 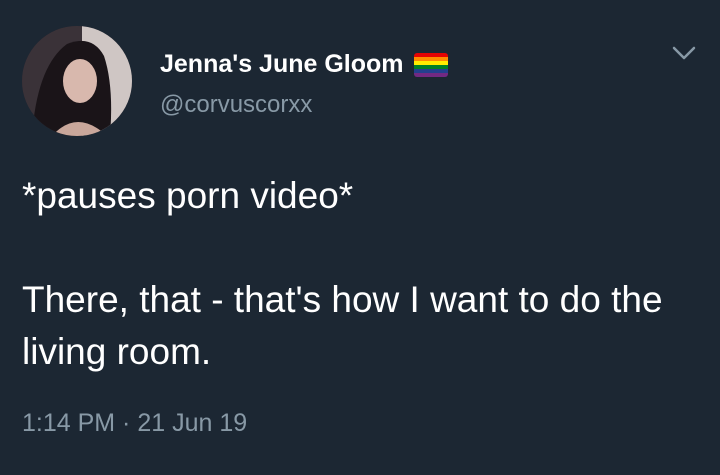 I want to click on avatar, so click(x=77, y=81).